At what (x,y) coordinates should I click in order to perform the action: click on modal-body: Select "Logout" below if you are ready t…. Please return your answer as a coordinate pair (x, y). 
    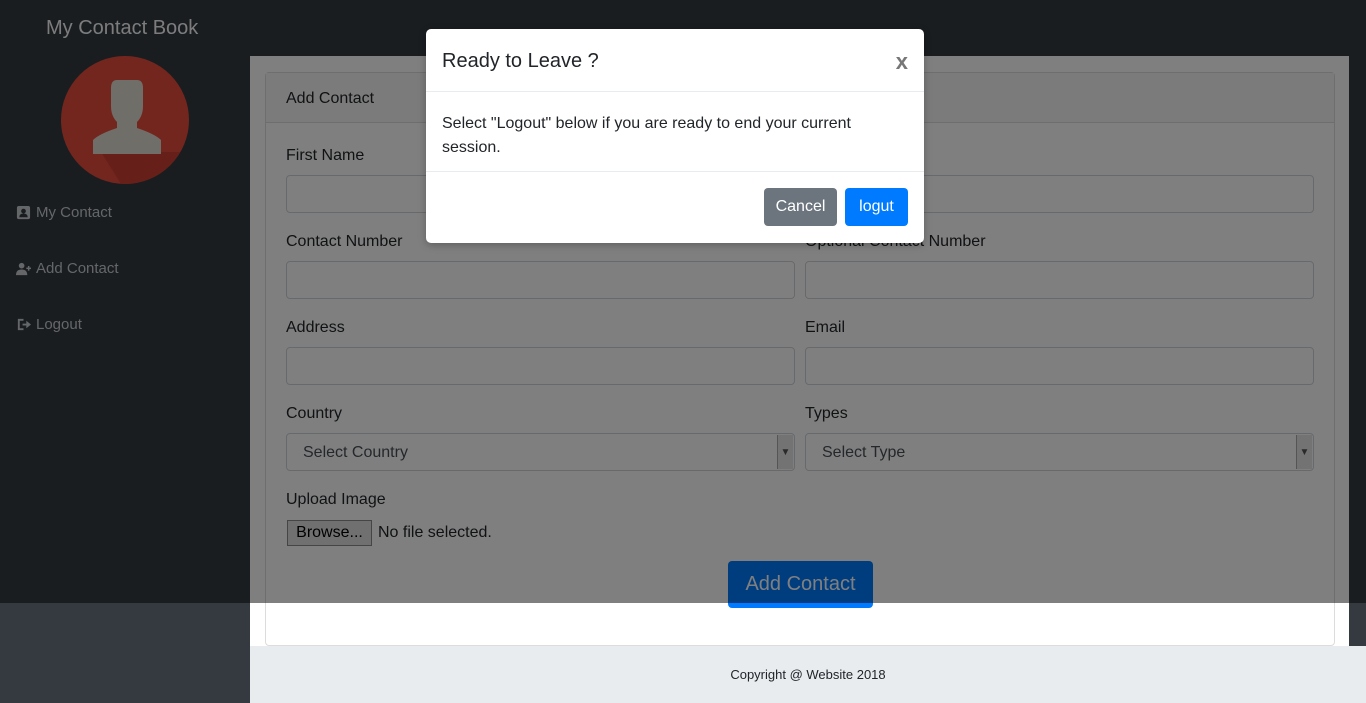
    Looking at the image, I should click on (675, 132).